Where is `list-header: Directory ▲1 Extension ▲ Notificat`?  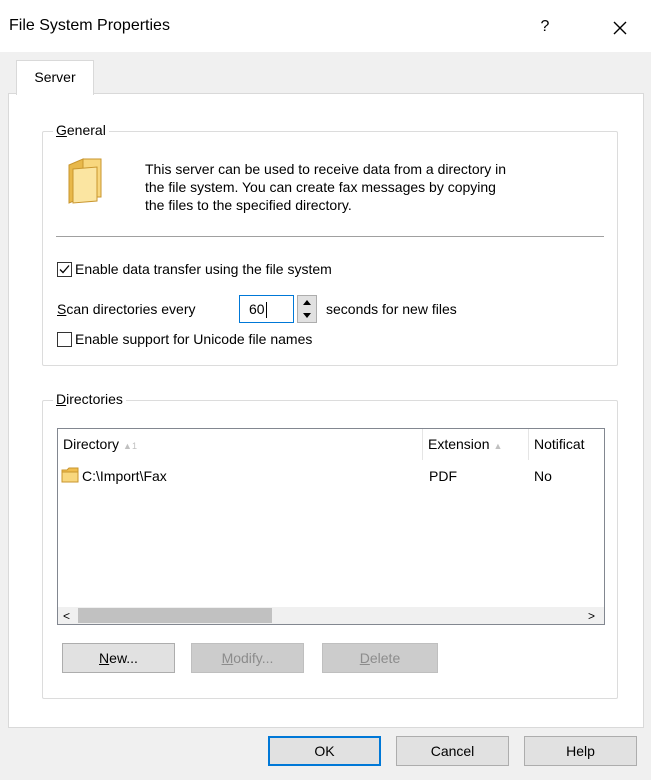 list-header: Directory ▲1 Extension ▲ Notificat is located at coordinates (331, 444).